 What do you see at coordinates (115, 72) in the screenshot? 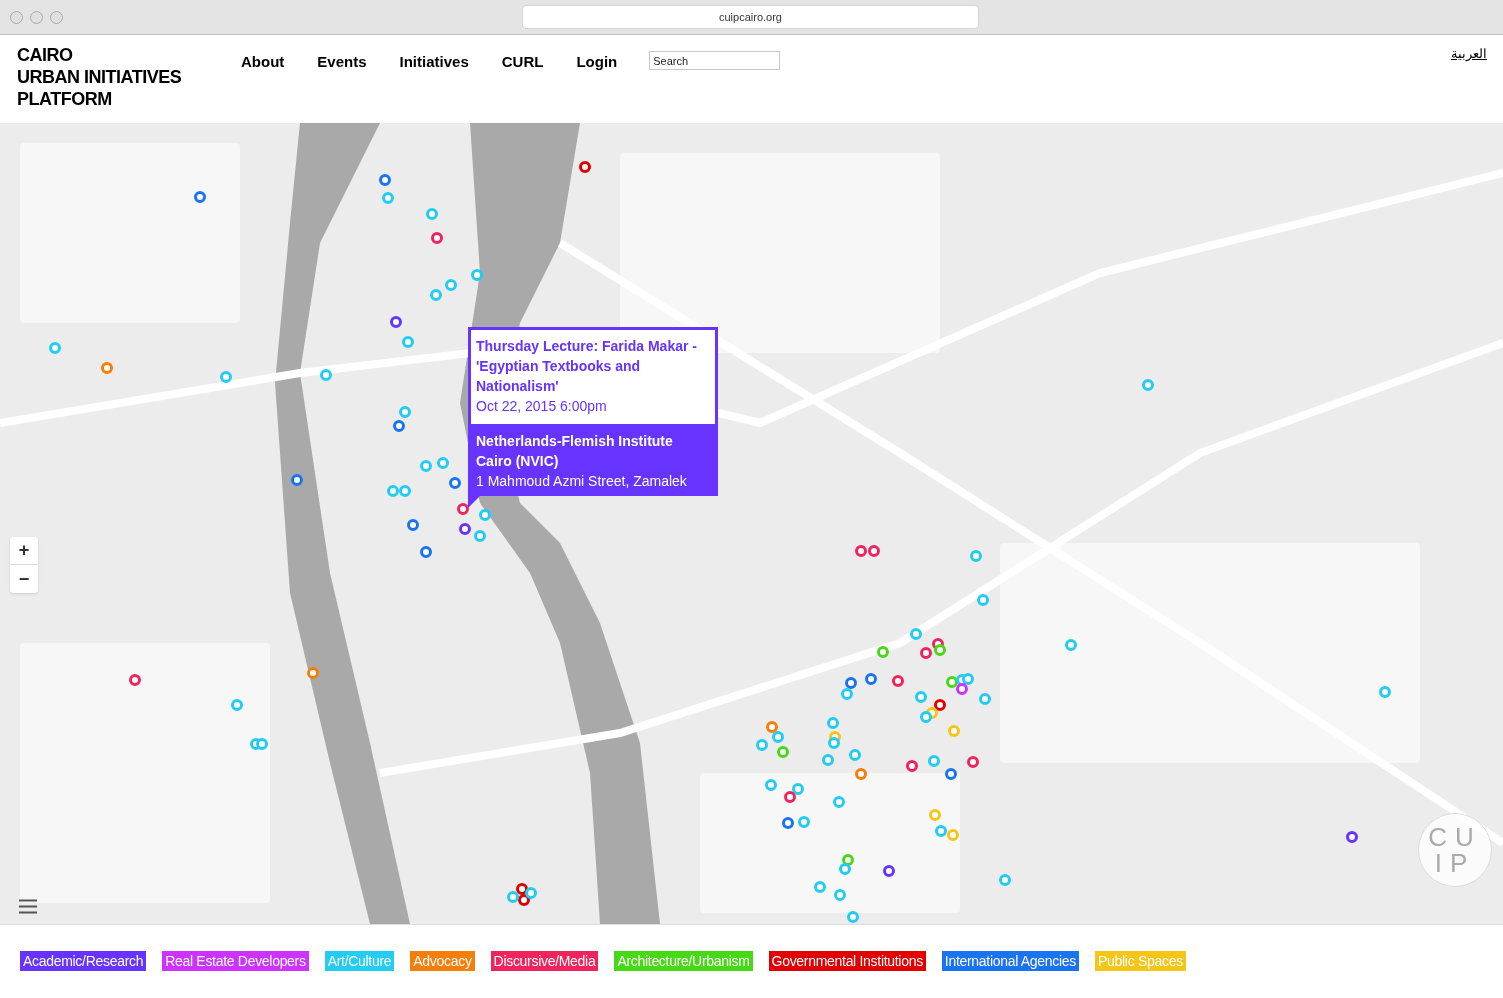
I see `site-title: CAIRO URBAN INITIATIVES PLATFORM` at bounding box center [115, 72].